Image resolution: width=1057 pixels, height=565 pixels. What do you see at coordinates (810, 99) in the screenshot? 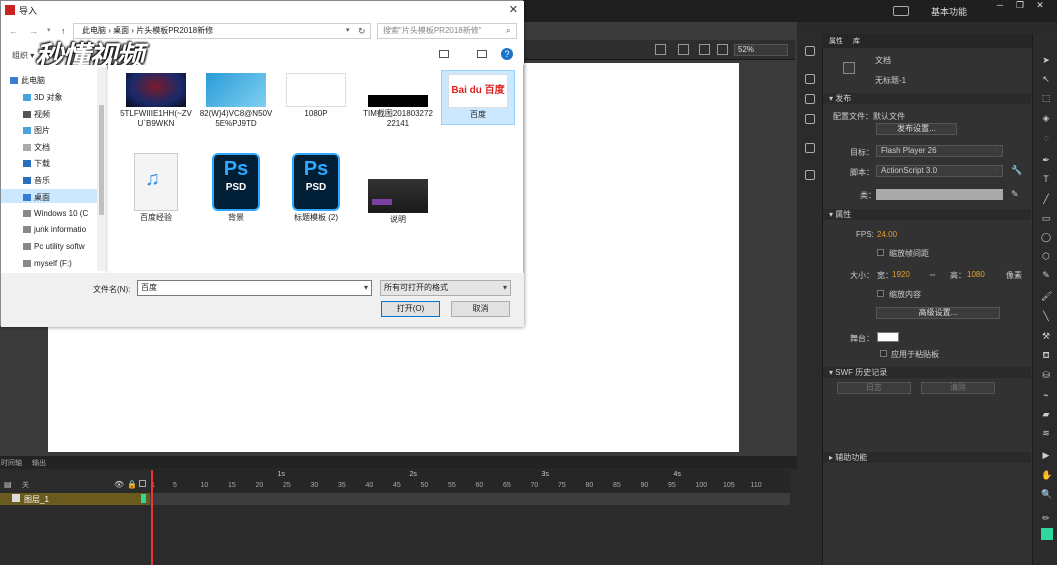
I see `info-panel-icon` at bounding box center [810, 99].